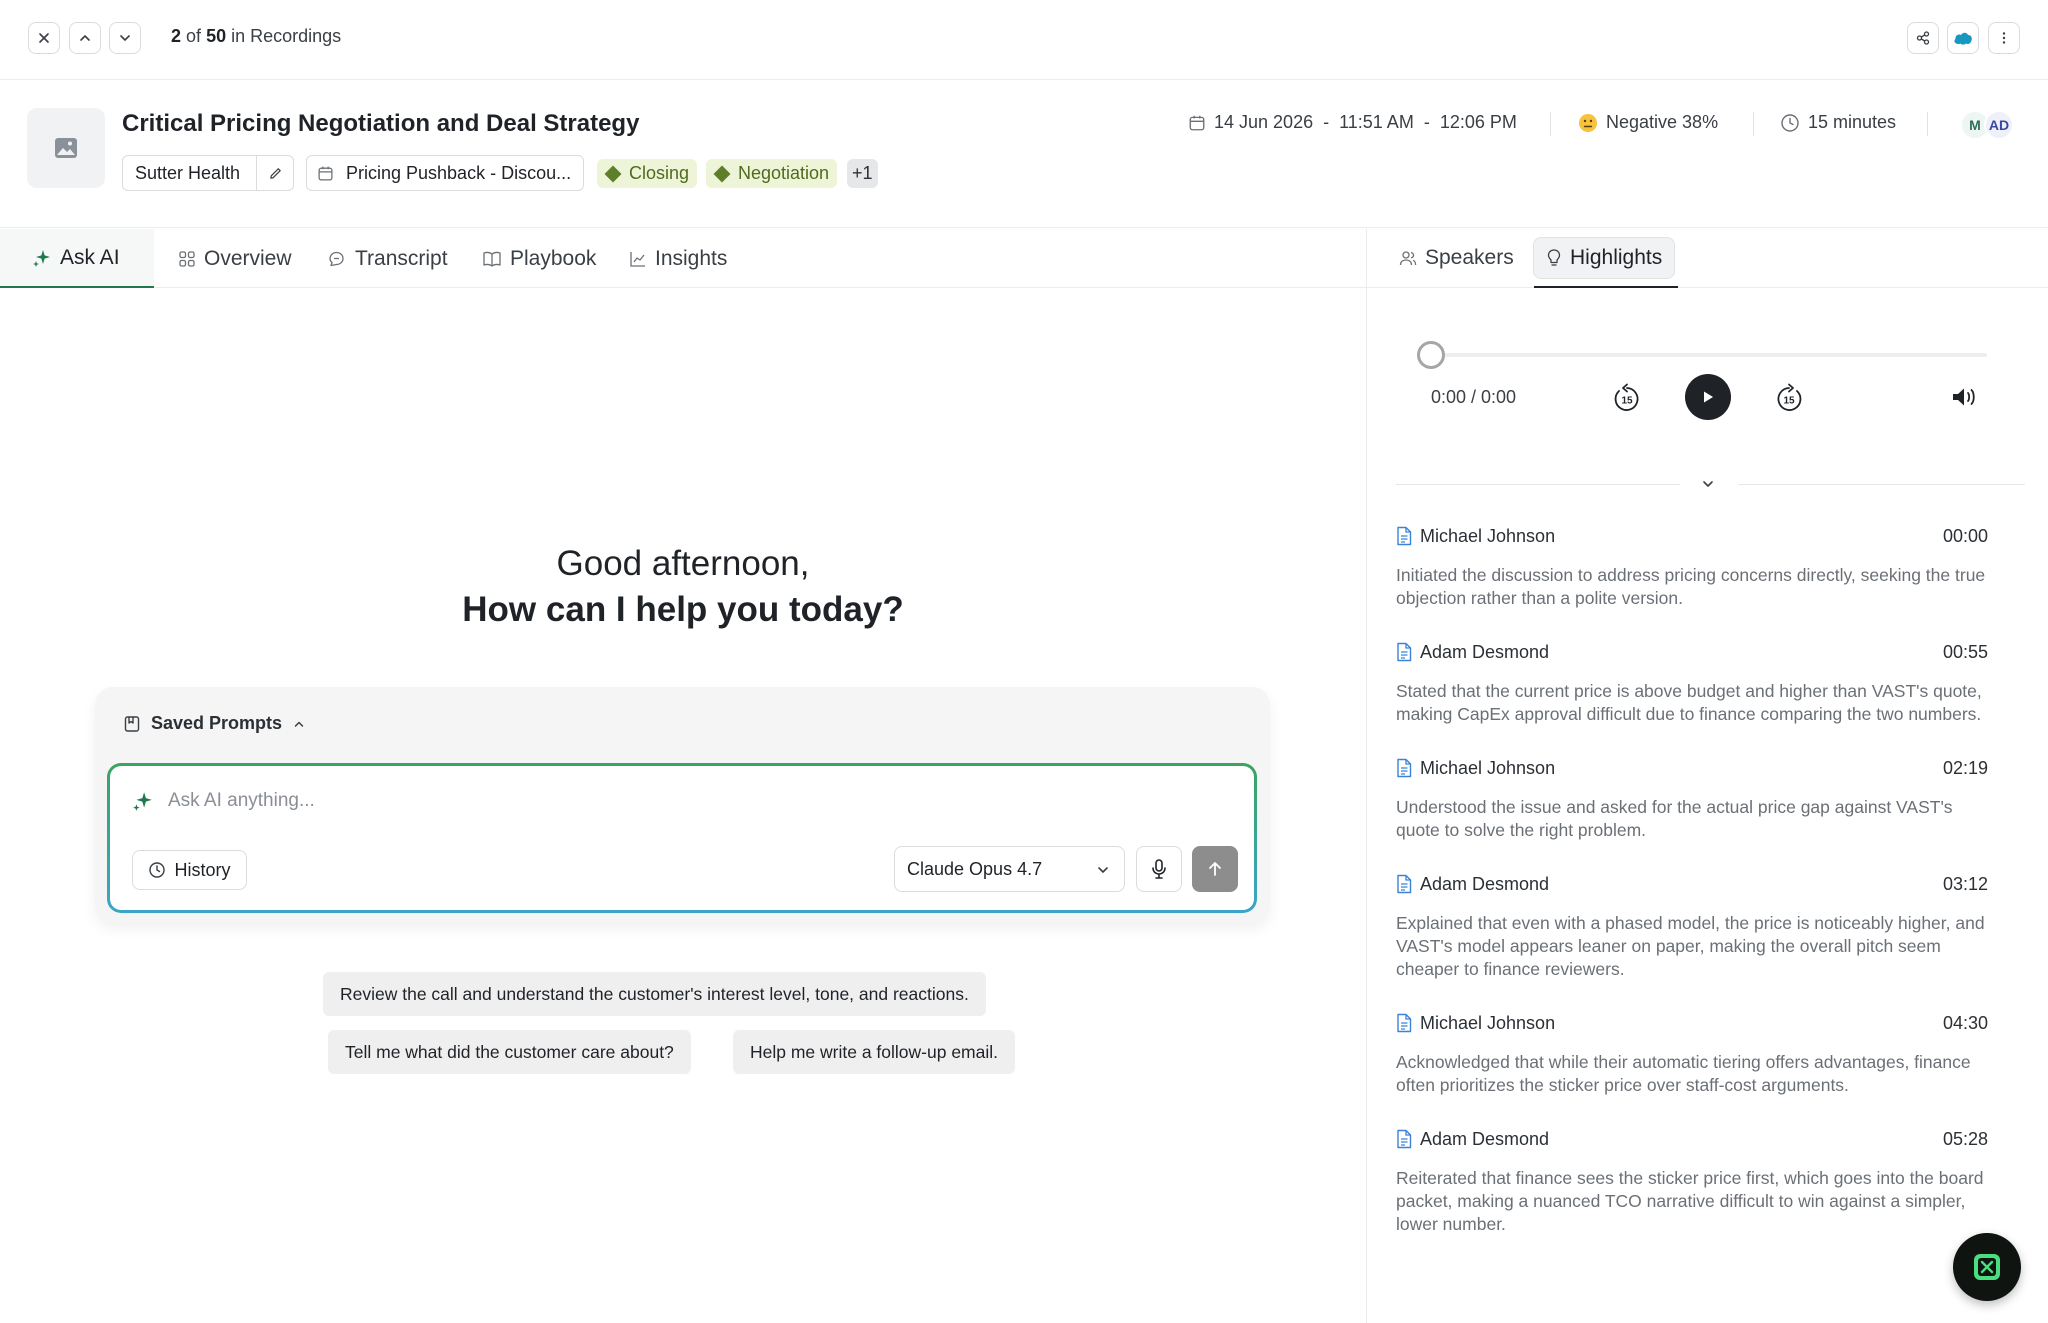 This screenshot has height=1323, width=2048. Describe the element at coordinates (1965, 536) in the screenshot. I see `highlight-timestamp: 00:00` at that location.